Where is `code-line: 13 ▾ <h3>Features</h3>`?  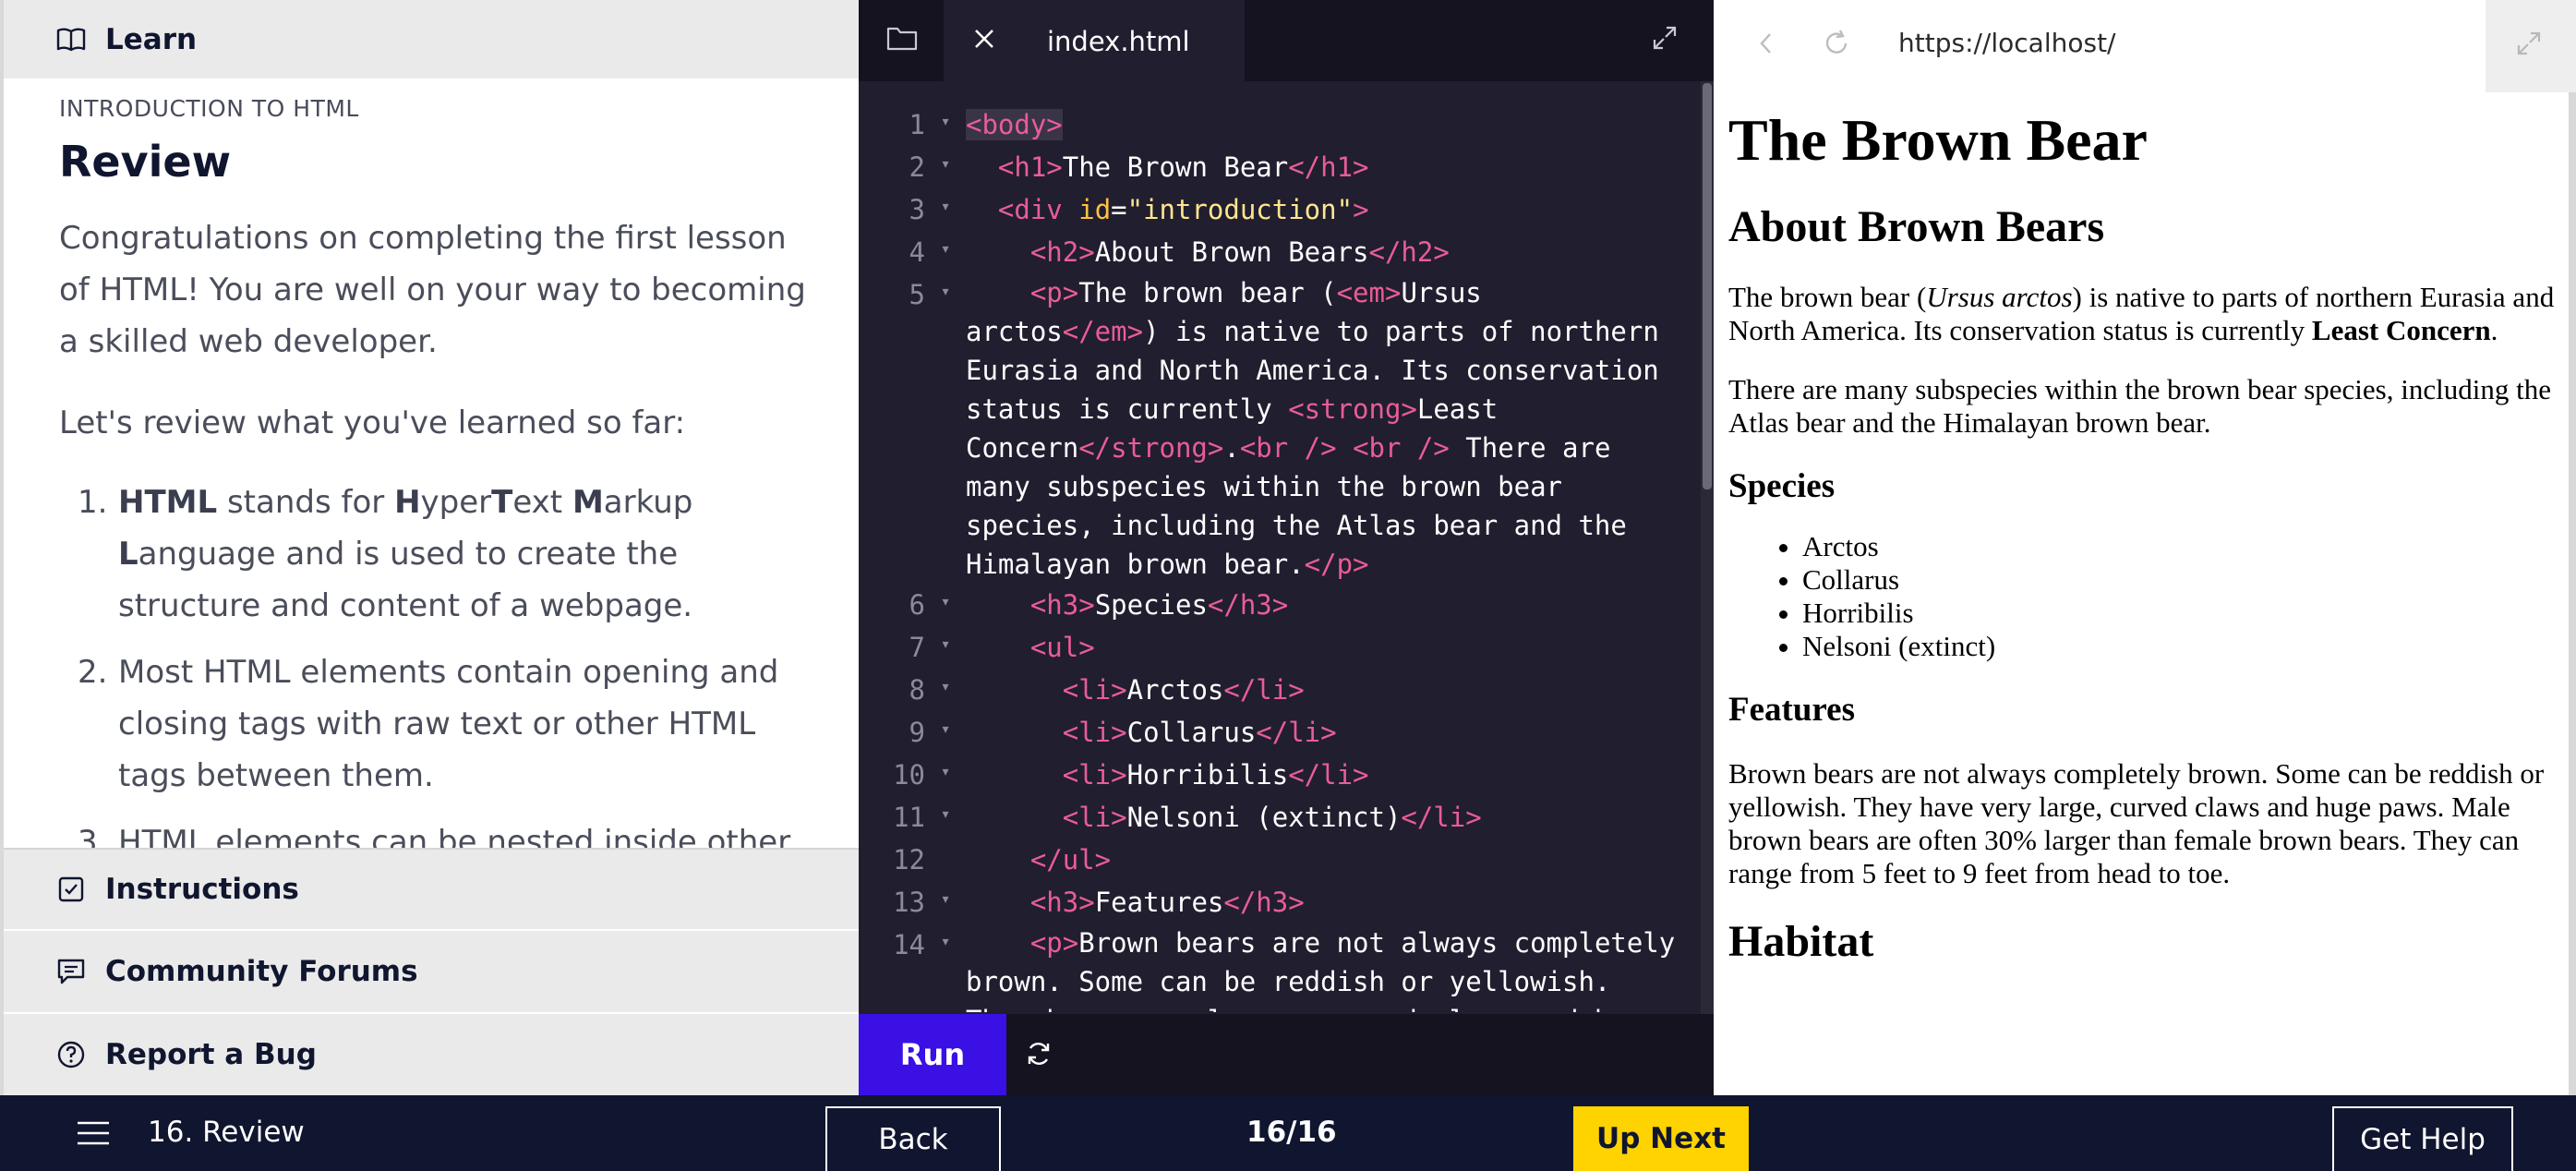
code-line: 13 ▾ <h3>Features</h3> is located at coordinates (1279, 903).